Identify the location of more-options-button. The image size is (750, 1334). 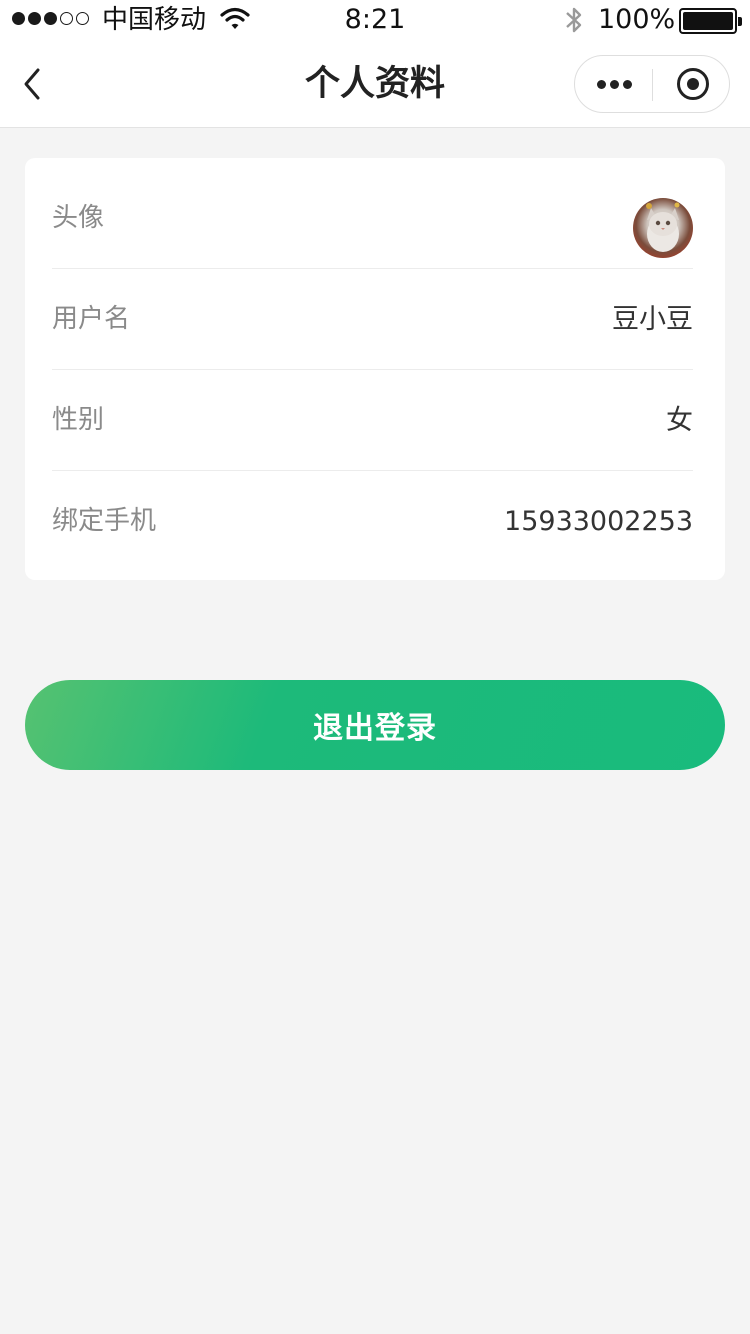
(613, 84).